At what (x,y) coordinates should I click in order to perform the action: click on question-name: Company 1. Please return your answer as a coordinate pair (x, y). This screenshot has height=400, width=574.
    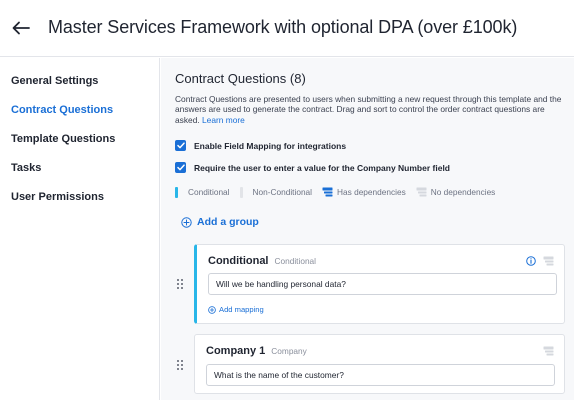
    Looking at the image, I should click on (236, 351).